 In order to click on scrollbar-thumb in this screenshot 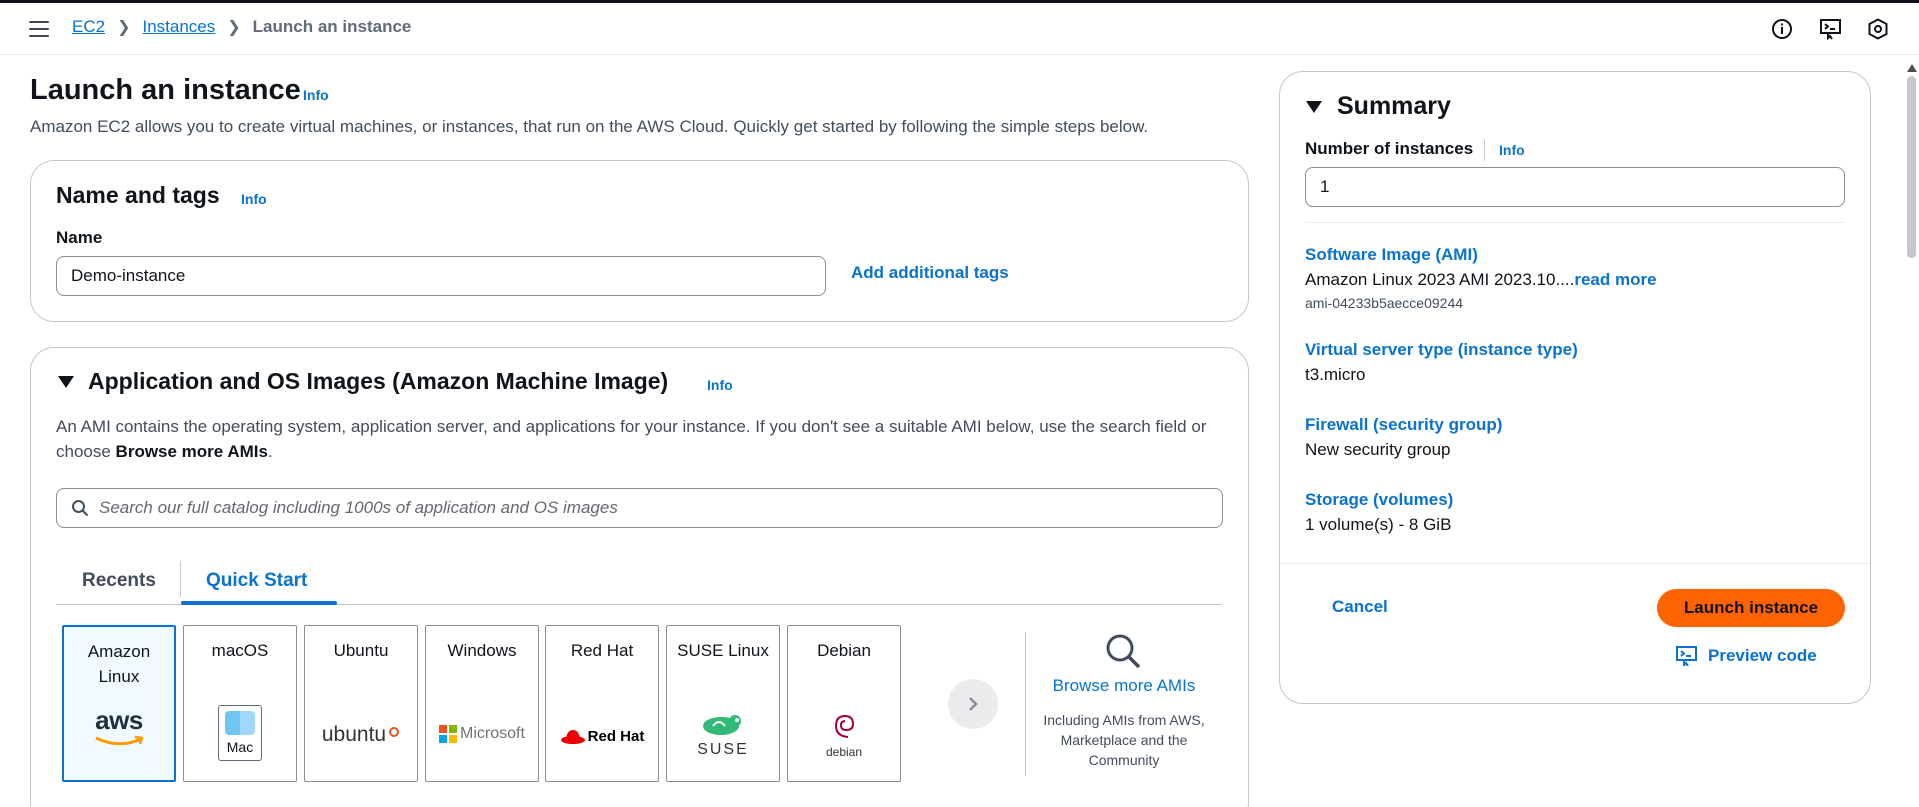, I will do `click(1911, 167)`.